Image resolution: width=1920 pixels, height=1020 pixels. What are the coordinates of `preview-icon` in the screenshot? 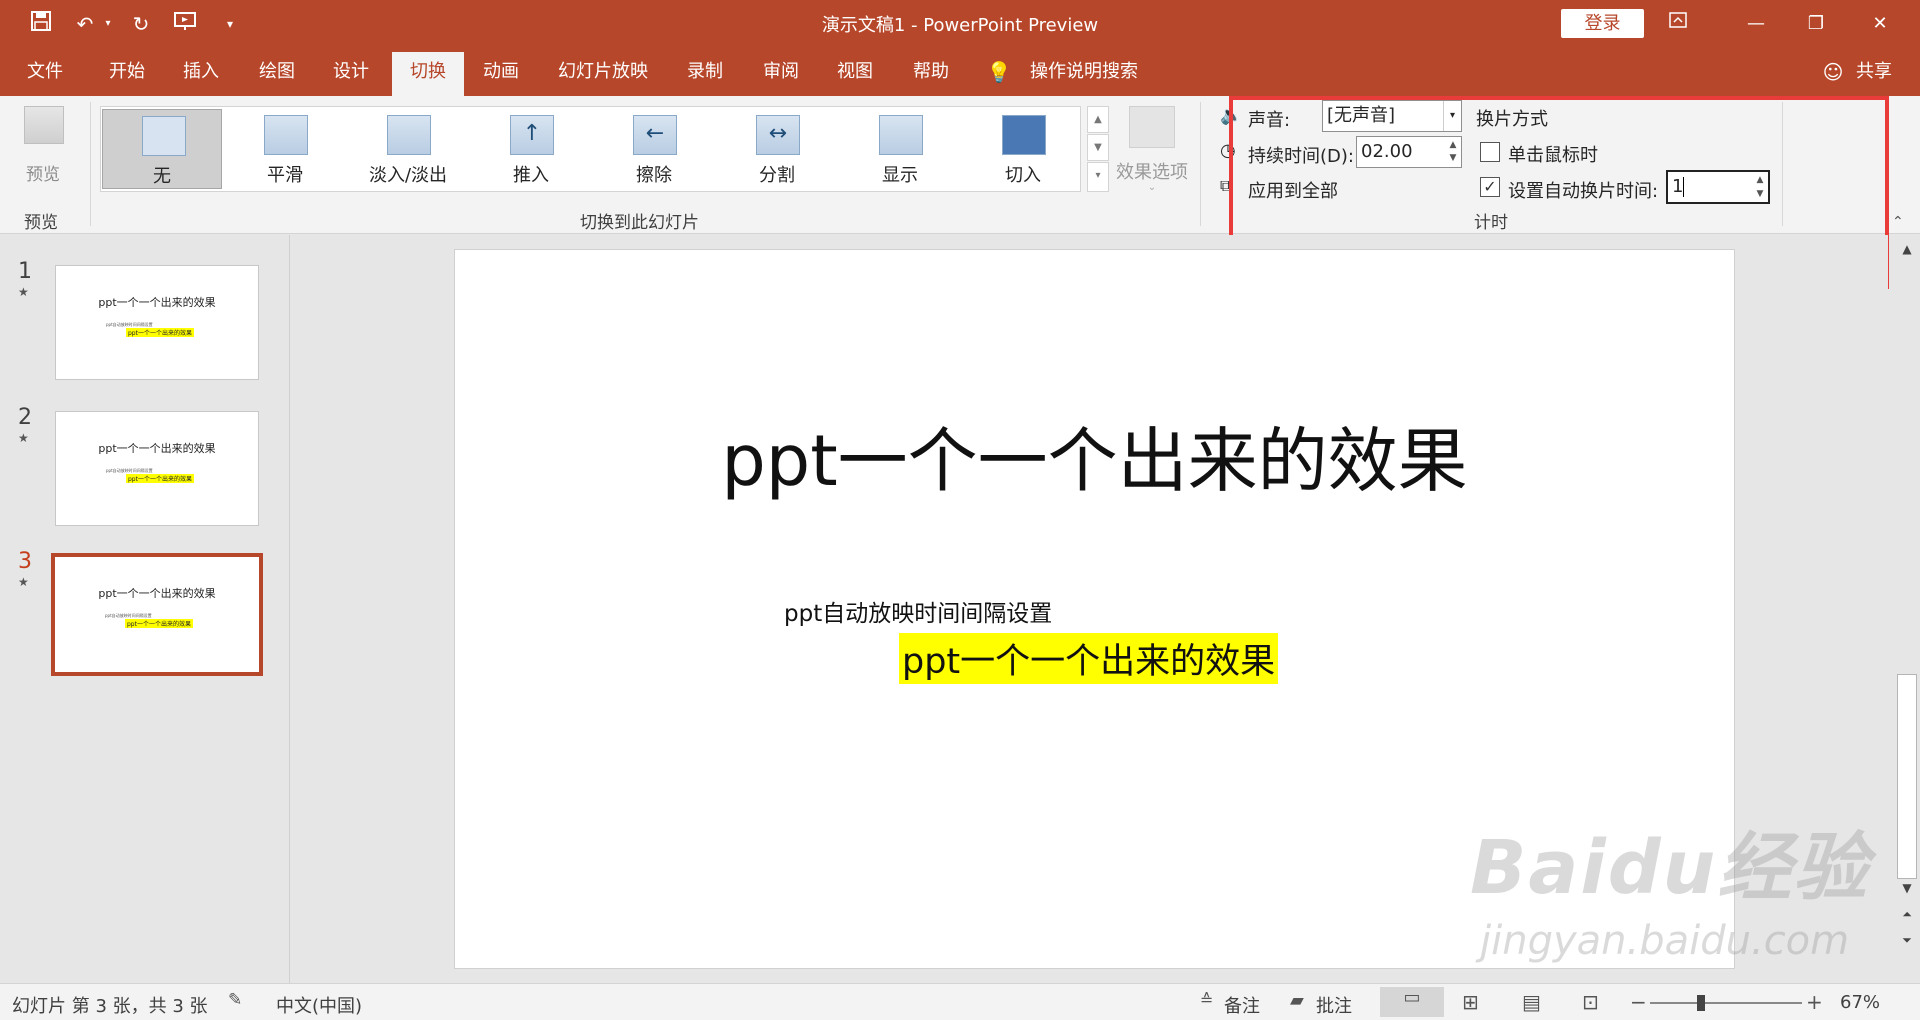 It's located at (44, 125).